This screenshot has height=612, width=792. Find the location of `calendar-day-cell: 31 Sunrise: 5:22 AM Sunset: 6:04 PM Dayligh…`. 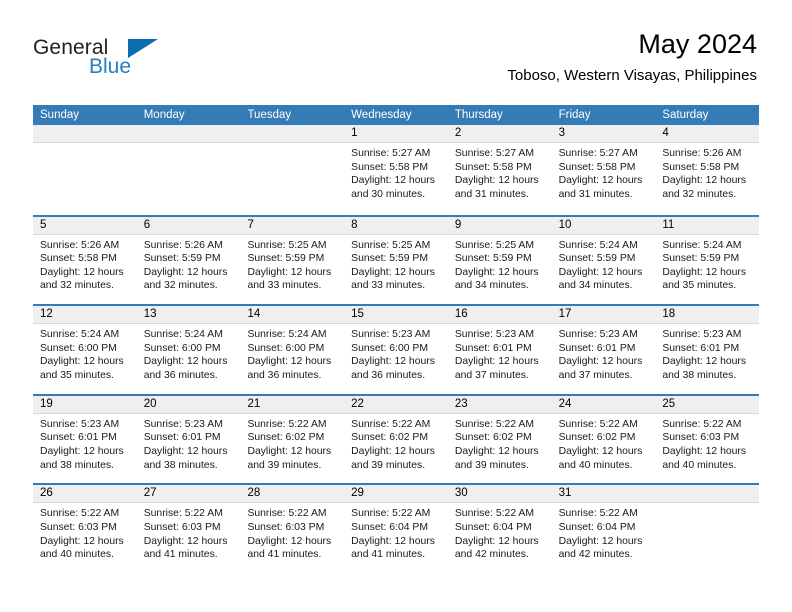

calendar-day-cell: 31 Sunrise: 5:22 AM Sunset: 6:04 PM Dayligh… is located at coordinates (603, 529).